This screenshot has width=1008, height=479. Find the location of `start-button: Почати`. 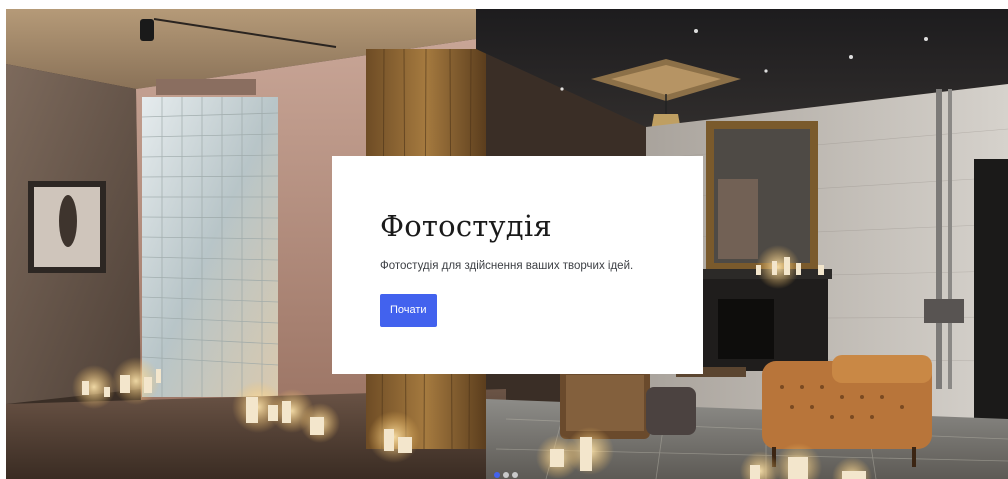

start-button: Почати is located at coordinates (408, 310).